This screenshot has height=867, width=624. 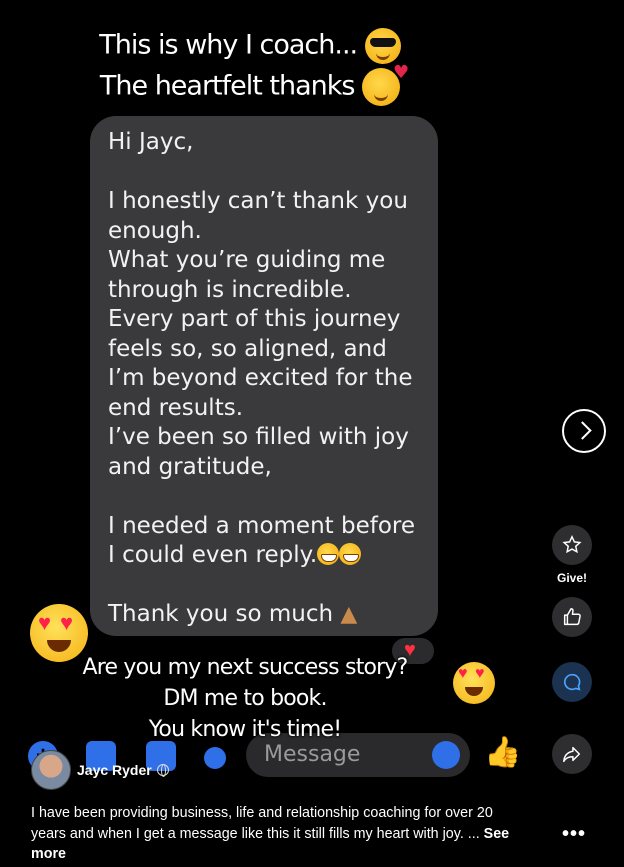 What do you see at coordinates (245, 698) in the screenshot?
I see `cta-line2: DM me to book.` at bounding box center [245, 698].